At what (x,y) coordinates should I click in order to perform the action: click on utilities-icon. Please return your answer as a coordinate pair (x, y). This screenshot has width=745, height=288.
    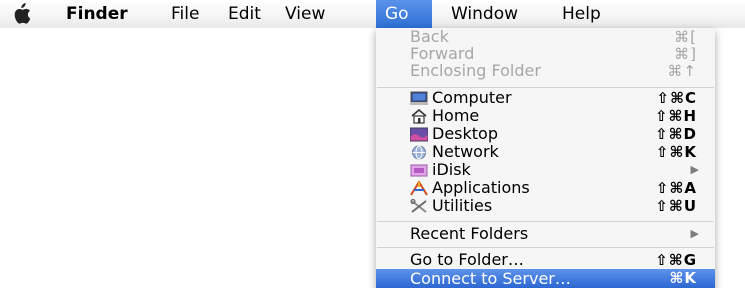
    Looking at the image, I should click on (419, 206).